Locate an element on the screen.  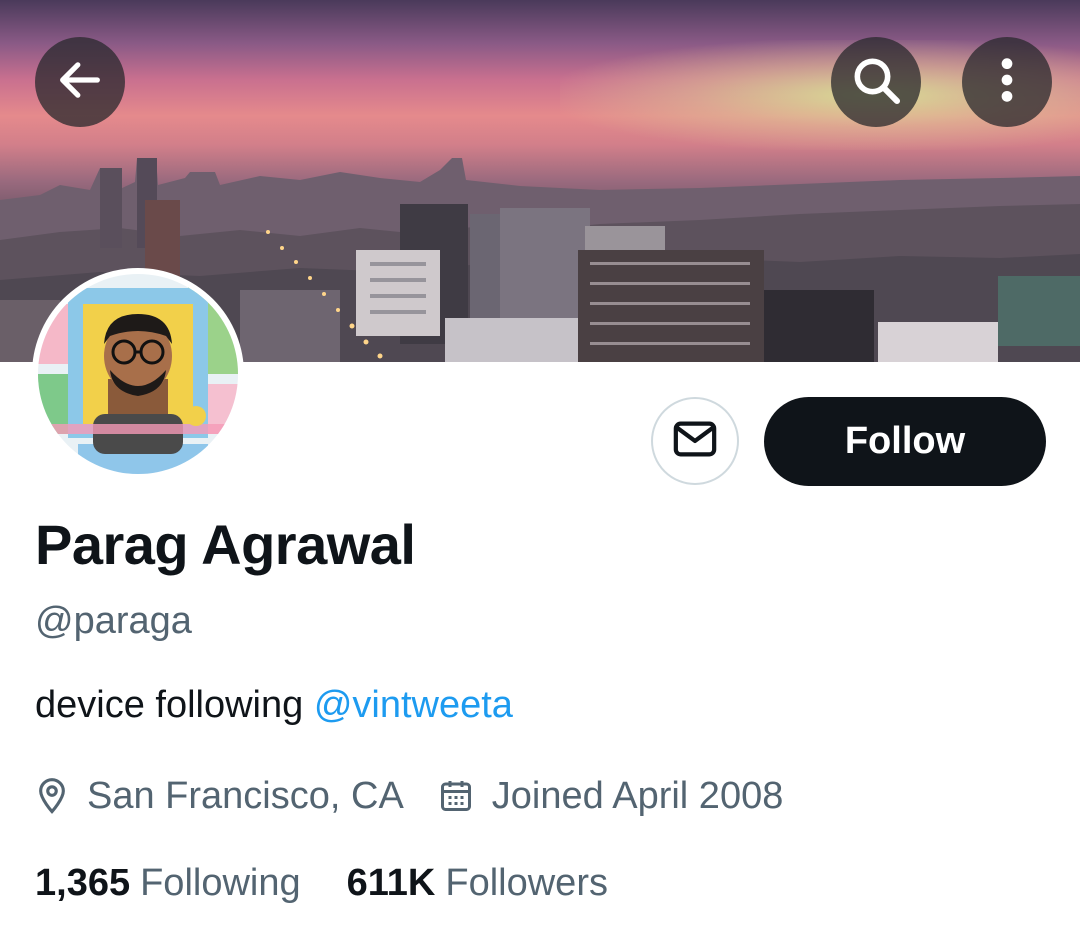
profile-name: Parag Agrawal is located at coordinates (225, 544).